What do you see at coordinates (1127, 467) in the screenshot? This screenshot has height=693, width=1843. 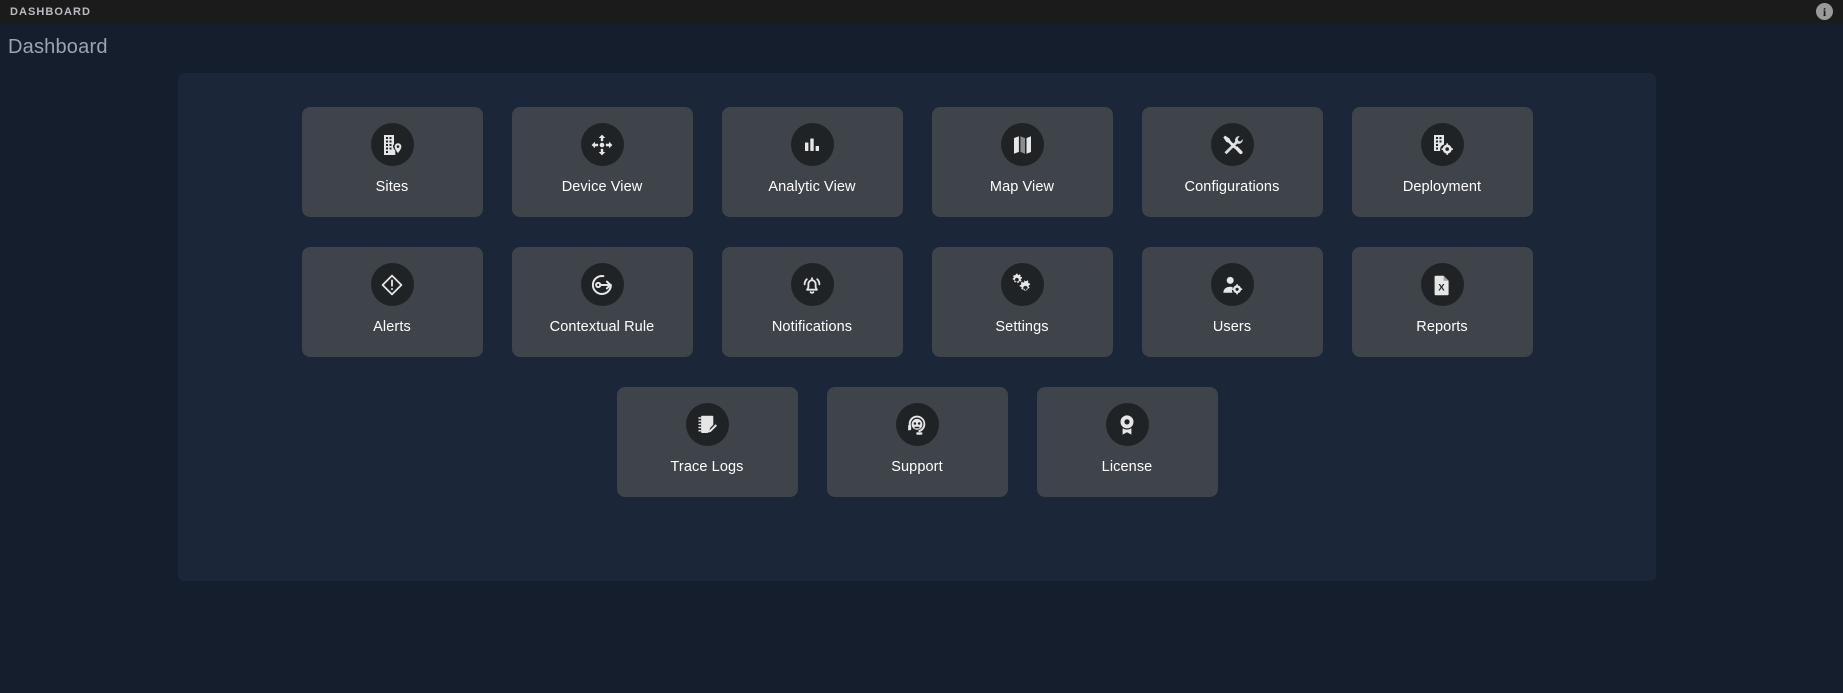 I see `tile-label: License` at bounding box center [1127, 467].